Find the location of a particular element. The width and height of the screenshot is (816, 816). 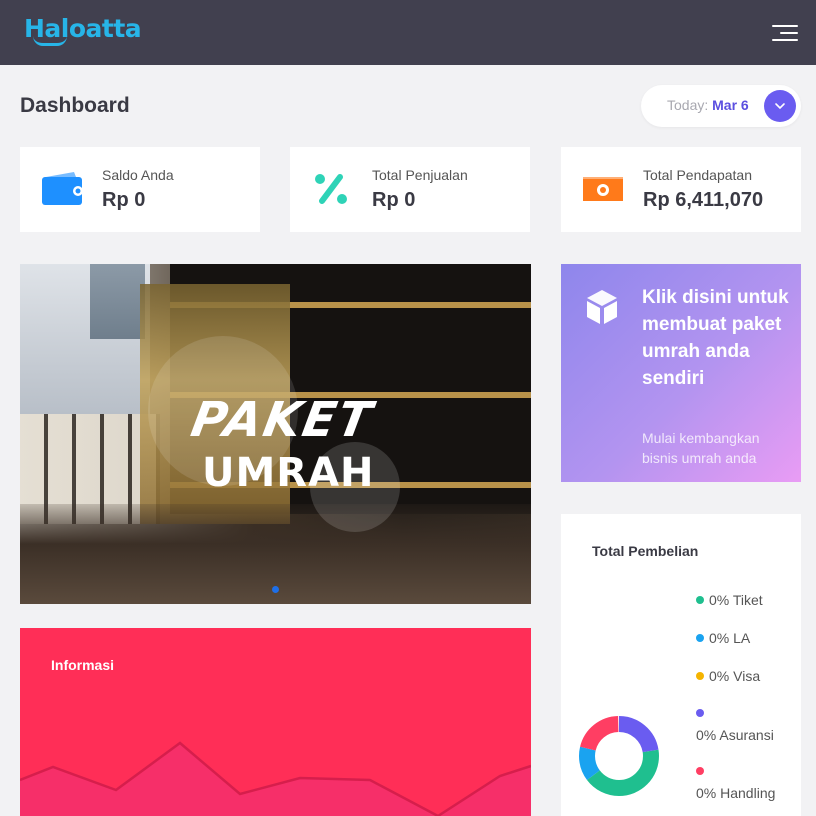

legend-label-asuransi: 0% Asuransi is located at coordinates (735, 735).